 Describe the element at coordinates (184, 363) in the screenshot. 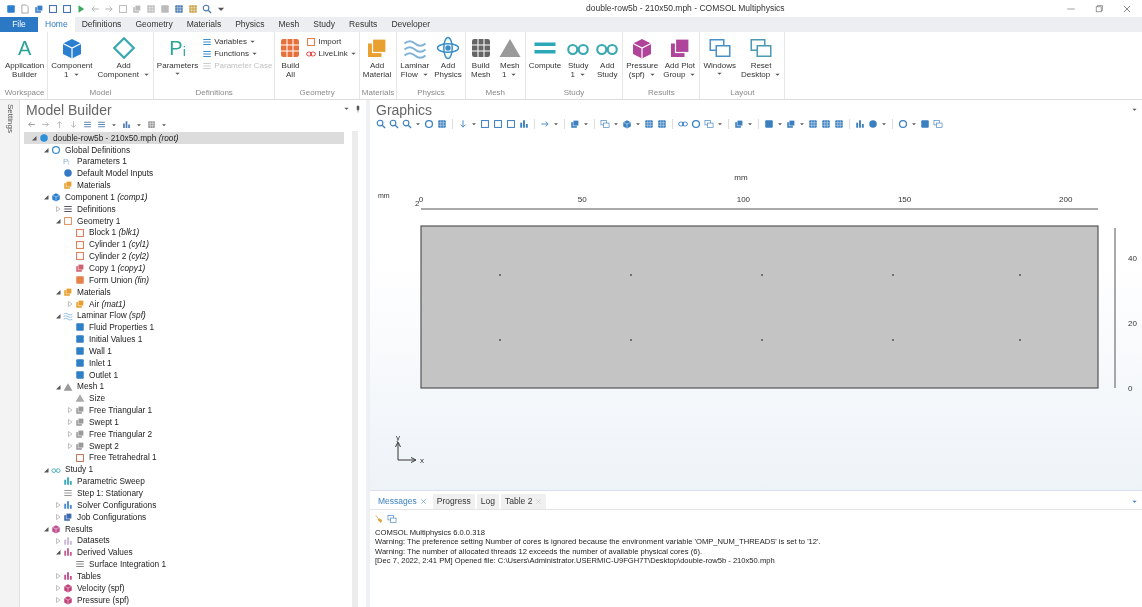

I see `tree-item: Inlet 1` at that location.